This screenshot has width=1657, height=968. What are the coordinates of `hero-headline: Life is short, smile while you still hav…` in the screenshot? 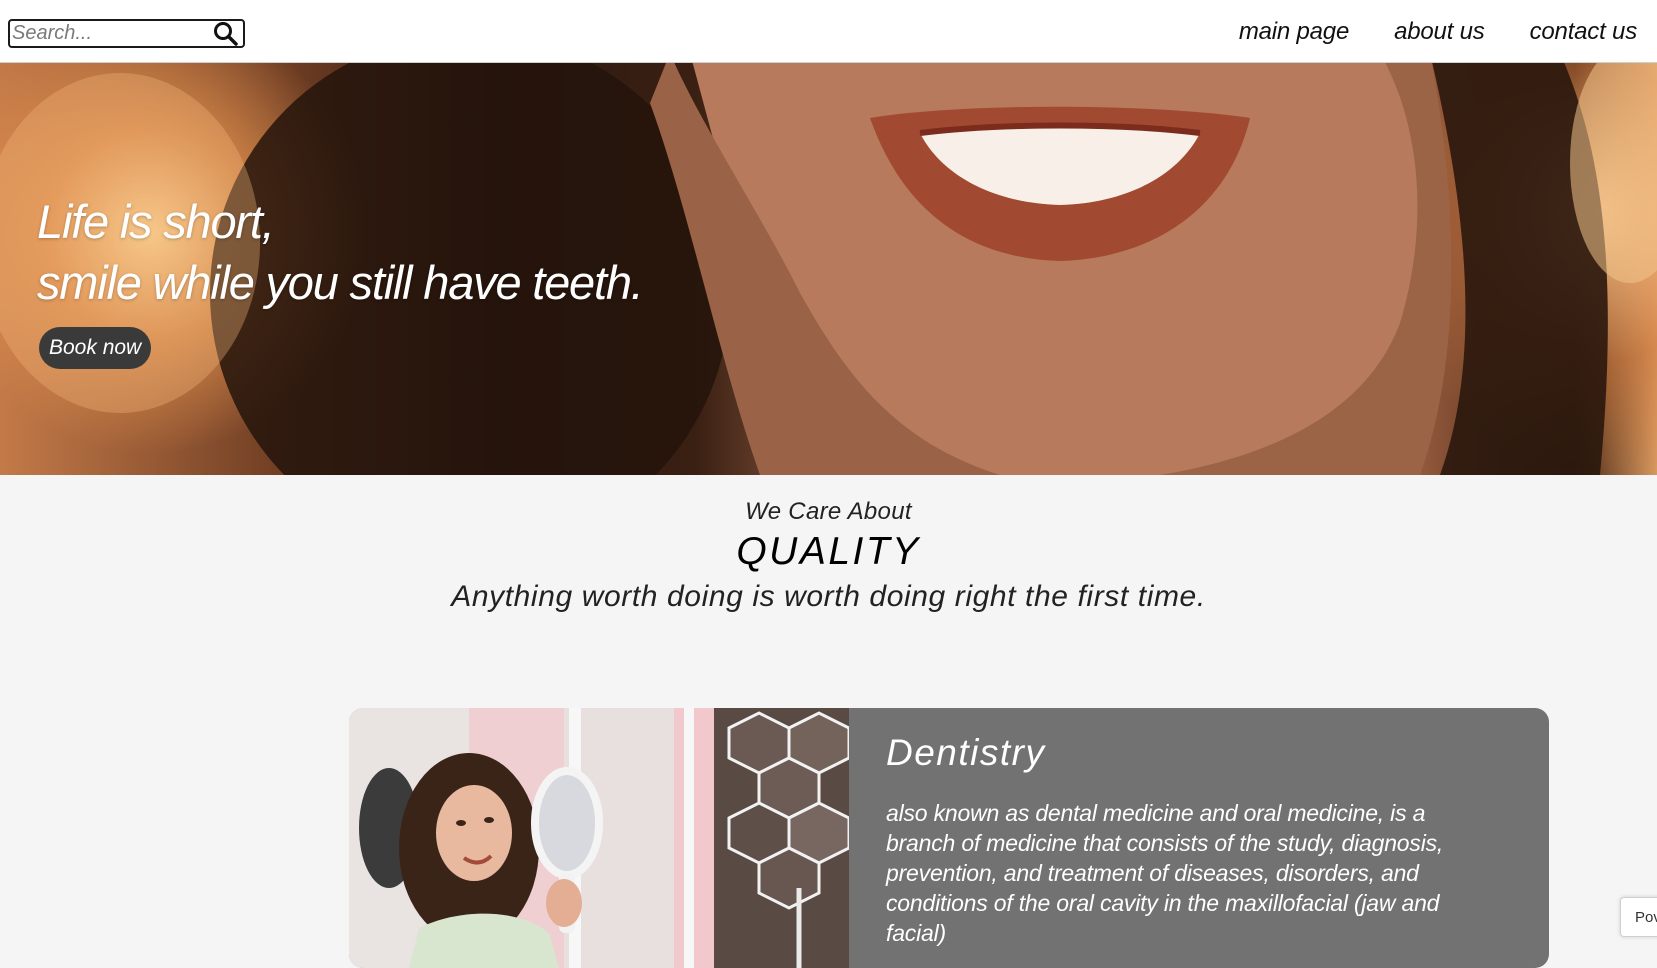 It's located at (340, 252).